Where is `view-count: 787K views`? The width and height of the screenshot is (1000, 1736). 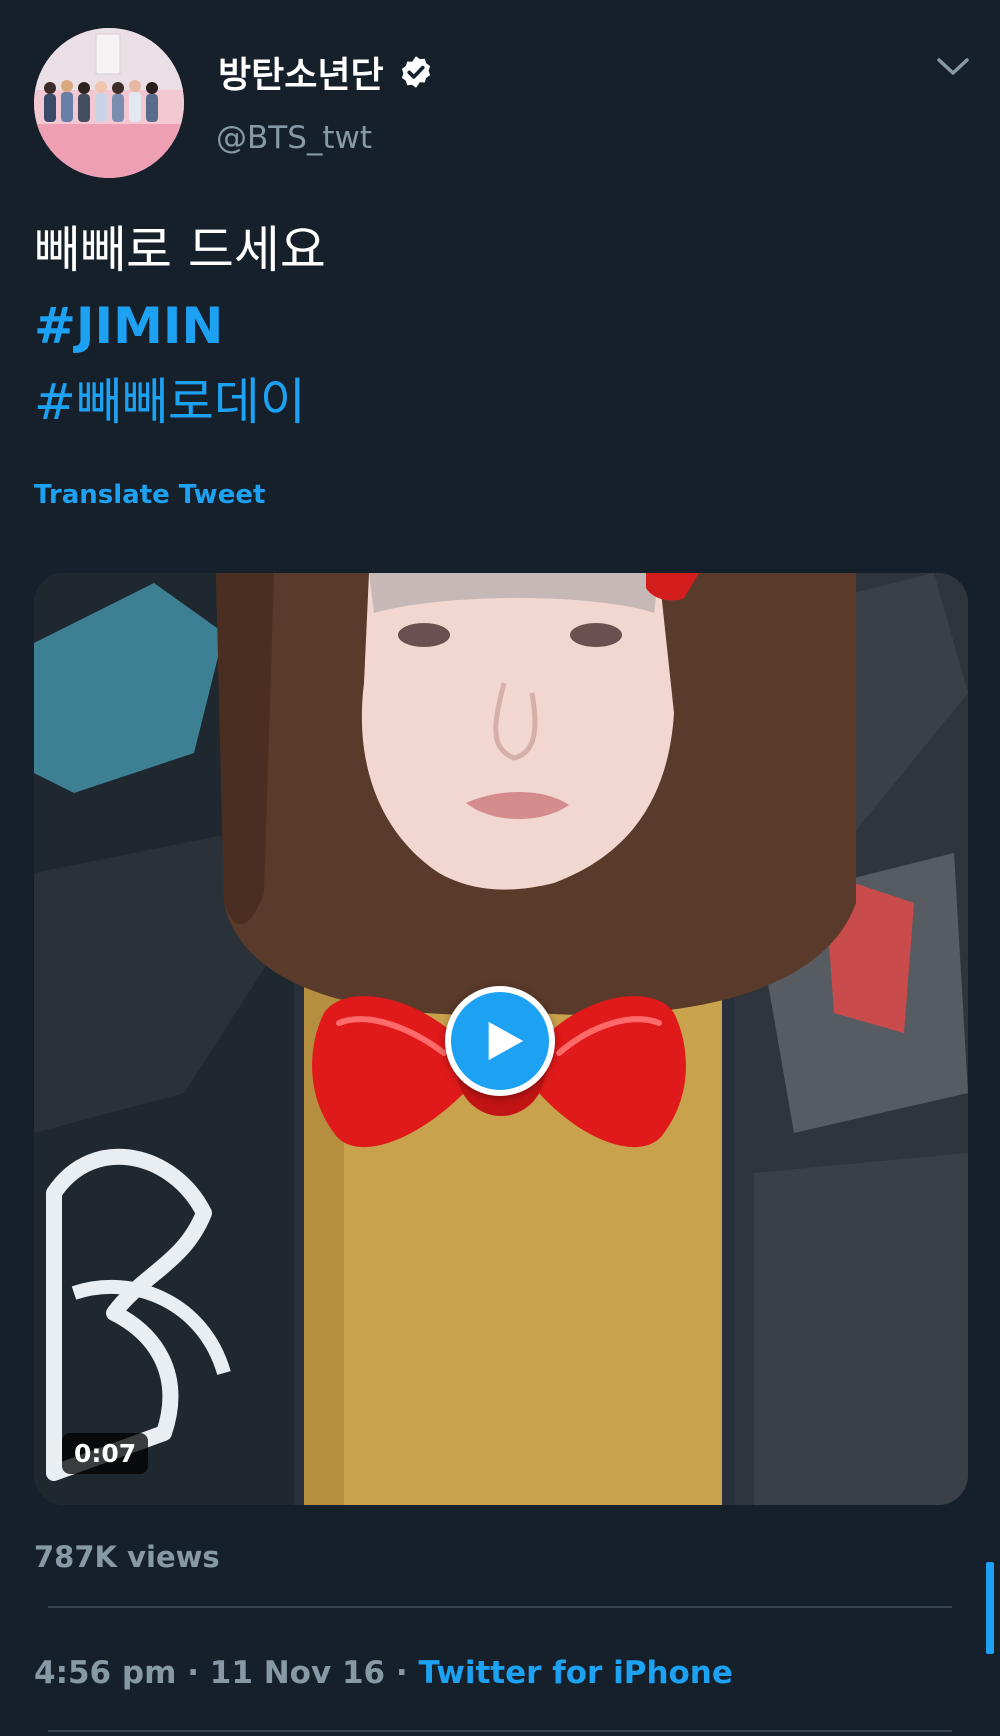
view-count: 787K views is located at coordinates (127, 1557).